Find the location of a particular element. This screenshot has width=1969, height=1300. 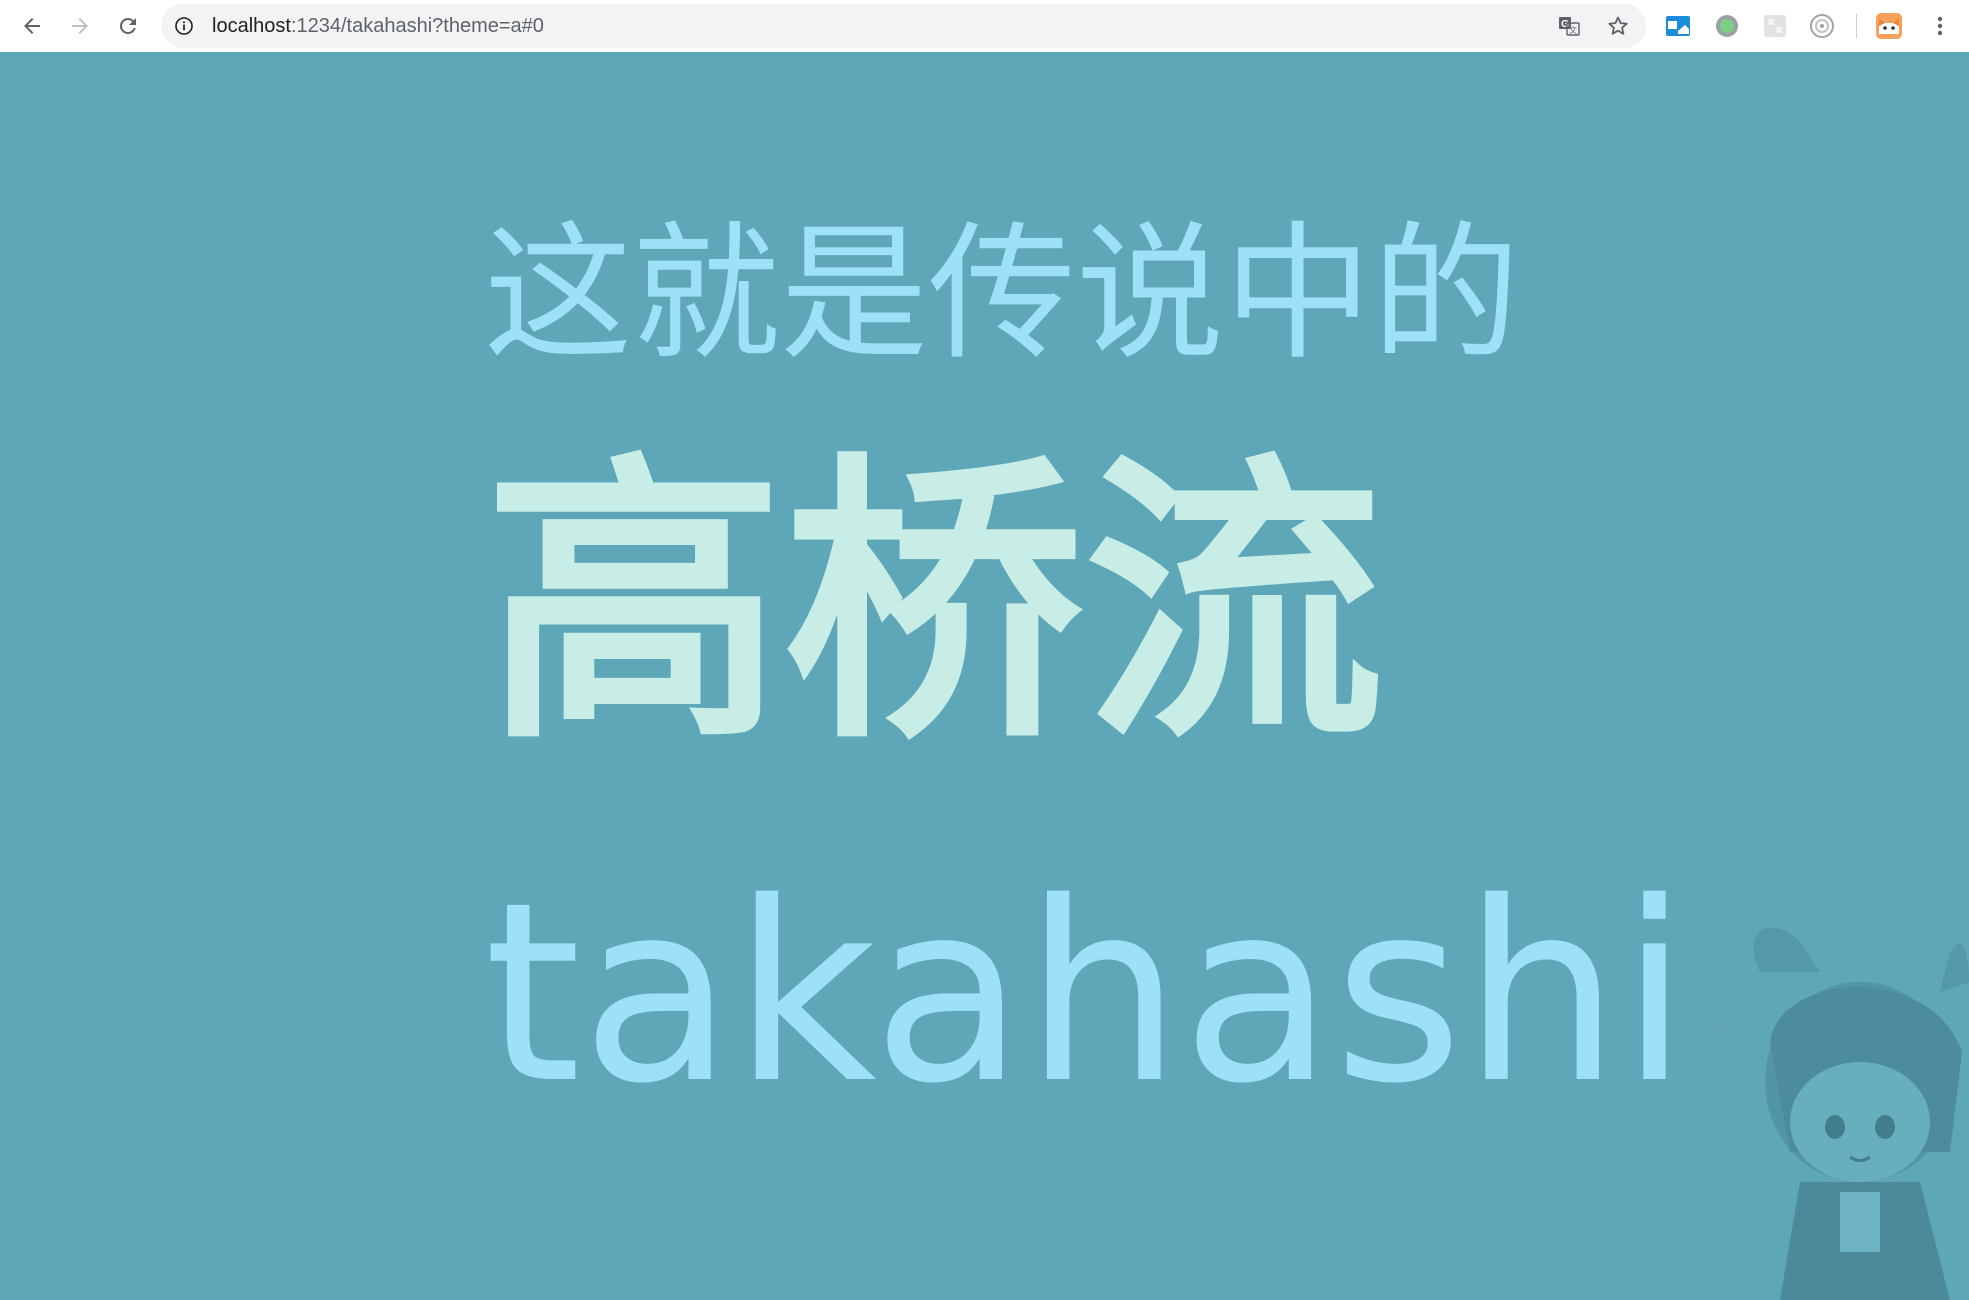

browser-toolbar: localhost:1234/takahashi?theme=a#0 G 文 is located at coordinates (984, 26).